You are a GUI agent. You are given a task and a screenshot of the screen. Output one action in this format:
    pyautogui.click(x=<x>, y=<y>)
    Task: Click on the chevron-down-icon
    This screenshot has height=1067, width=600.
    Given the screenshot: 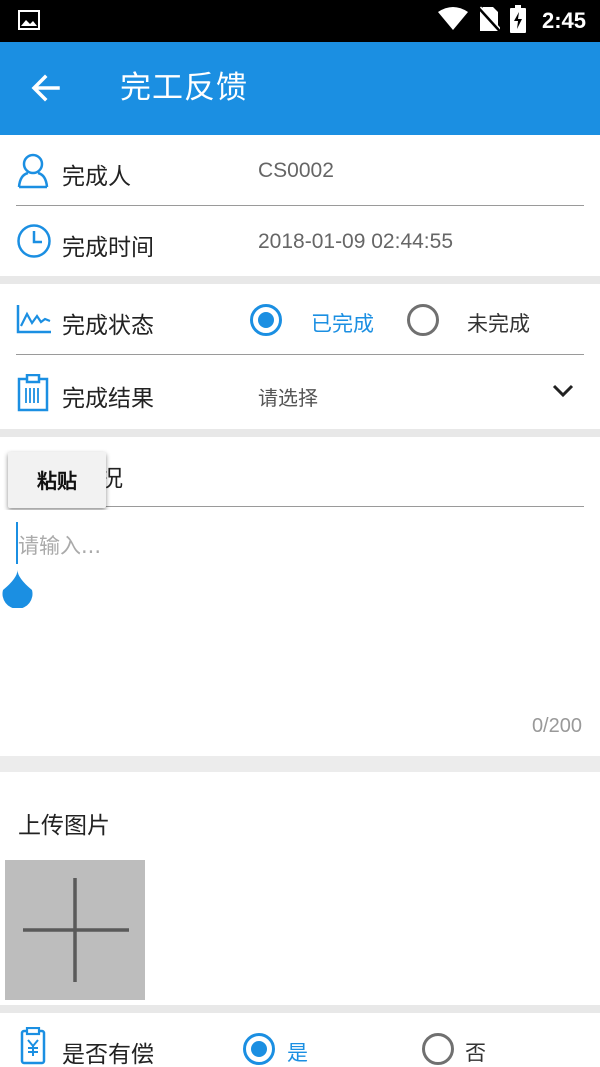 What is the action you would take?
    pyautogui.click(x=563, y=392)
    